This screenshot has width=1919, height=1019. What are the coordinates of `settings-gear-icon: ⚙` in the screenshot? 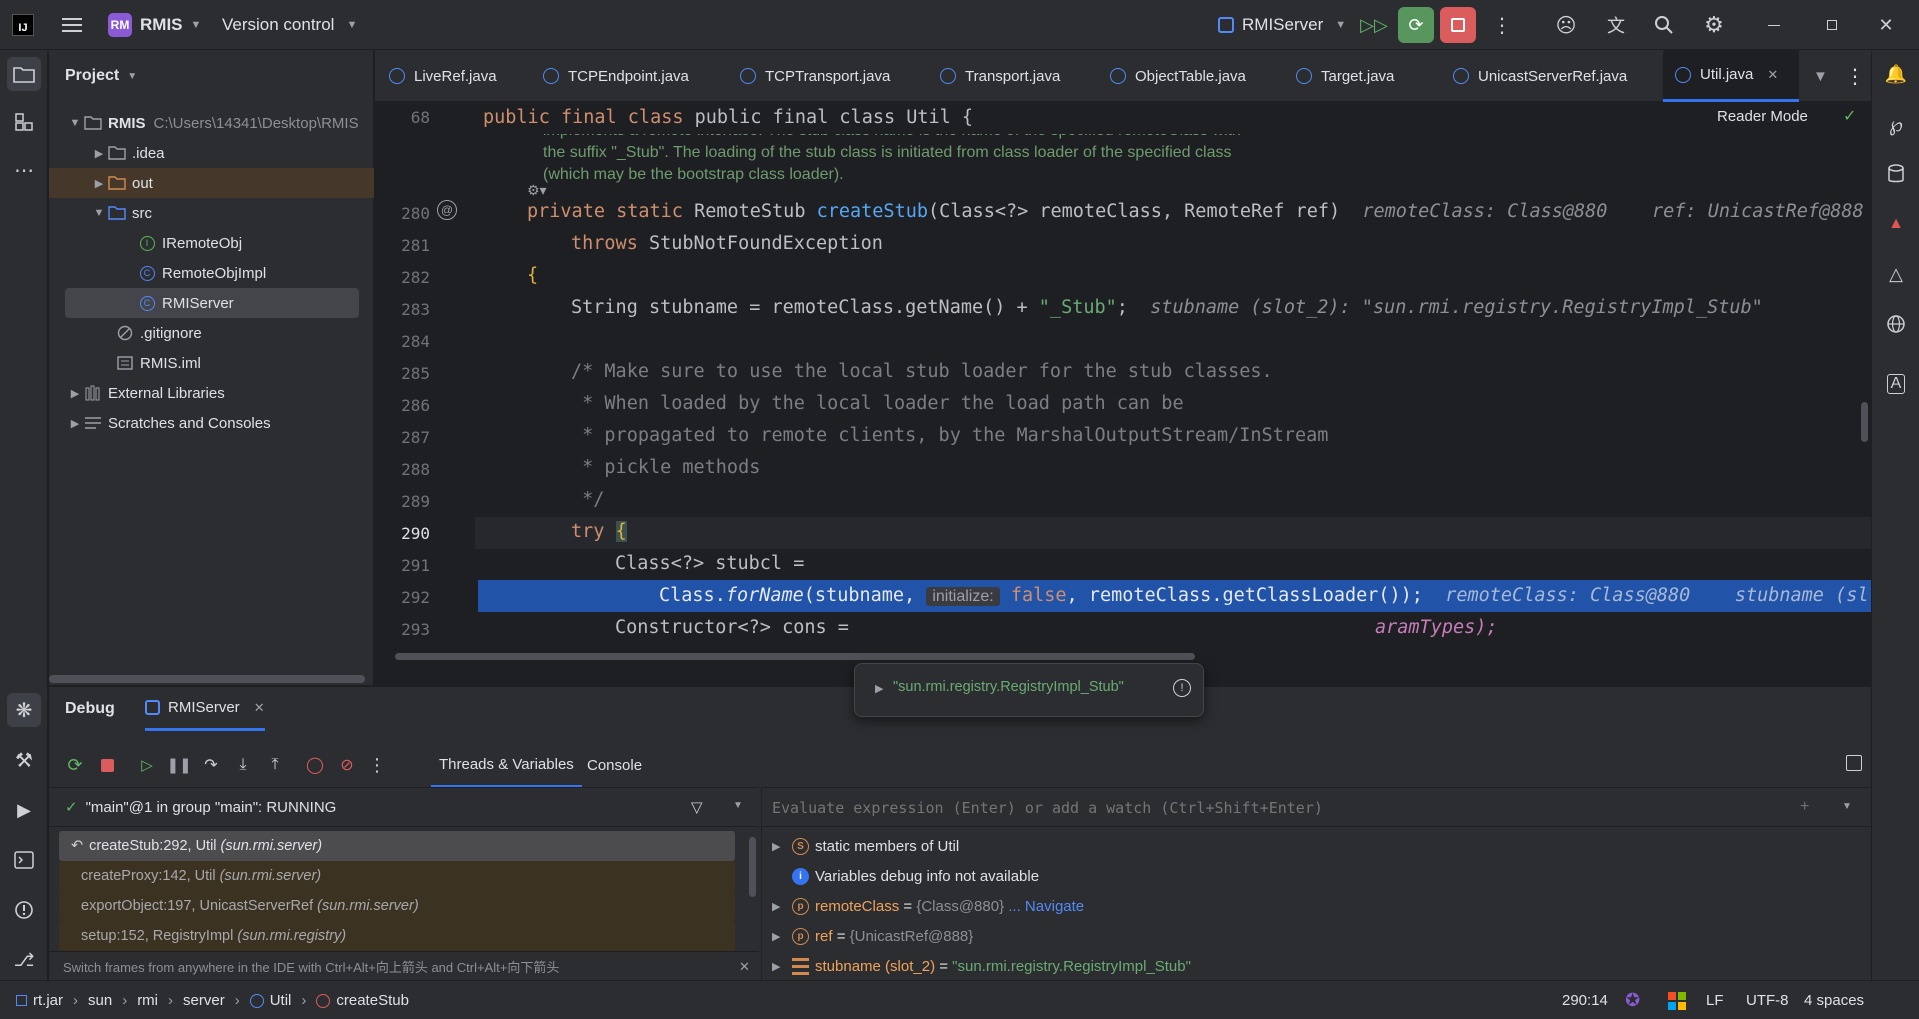 It's located at (1714, 25).